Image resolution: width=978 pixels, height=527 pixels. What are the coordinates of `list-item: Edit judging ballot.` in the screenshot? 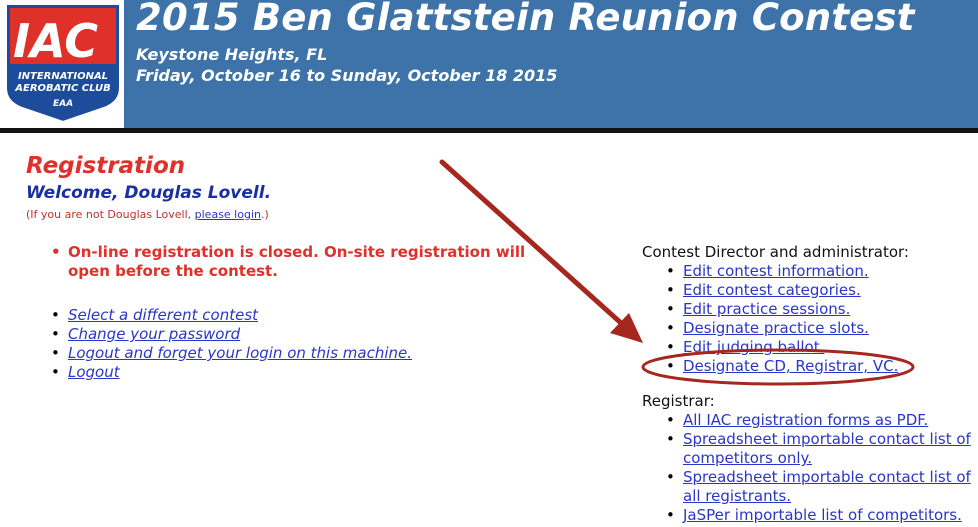 It's located at (787, 347).